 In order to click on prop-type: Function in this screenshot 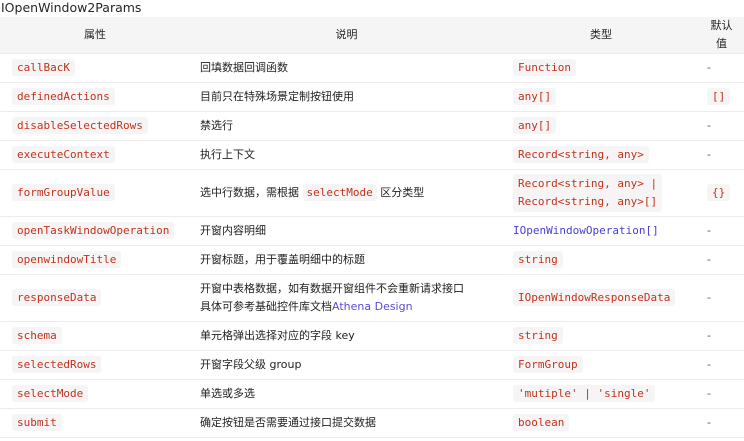, I will do `click(544, 67)`.